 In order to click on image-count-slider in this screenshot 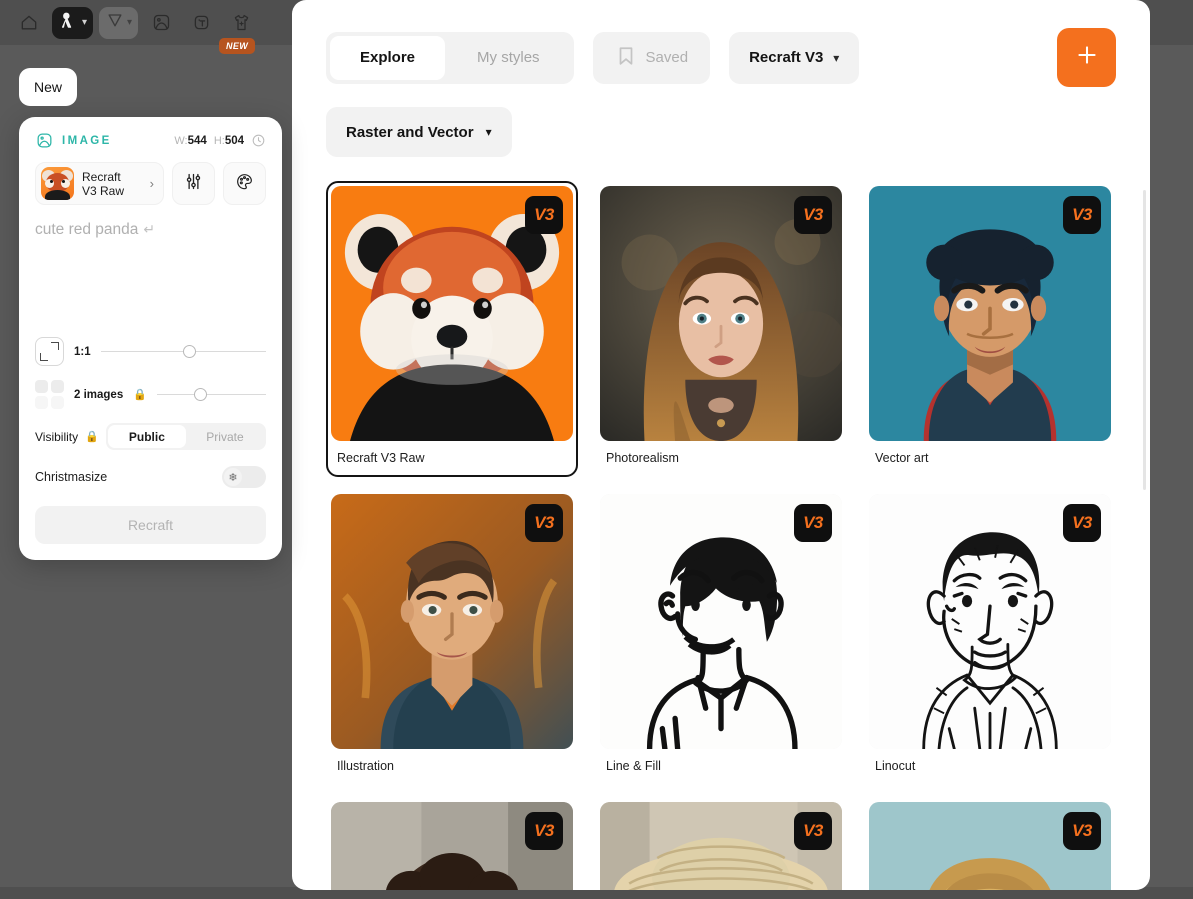, I will do `click(211, 395)`.